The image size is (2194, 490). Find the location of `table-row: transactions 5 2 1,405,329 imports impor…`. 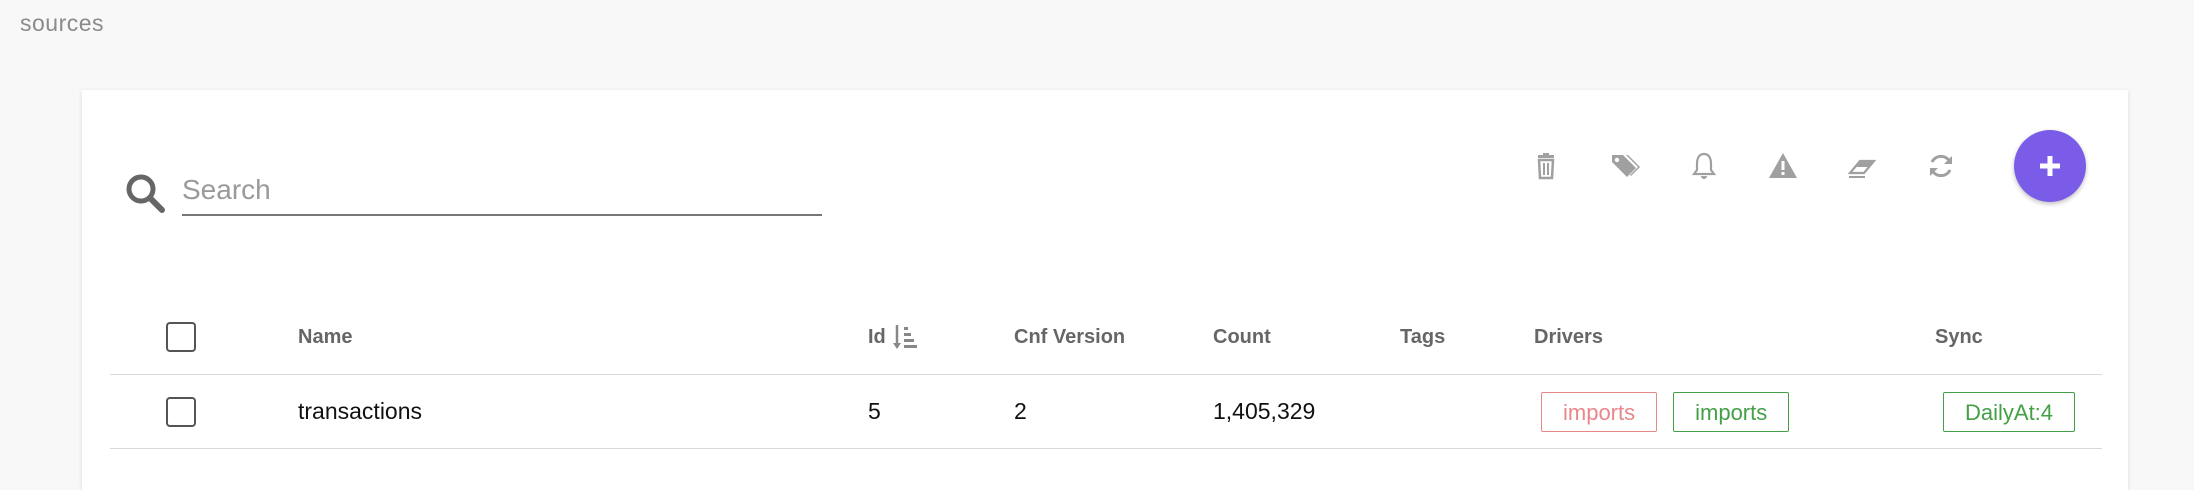

table-row: transactions 5 2 1,405,329 imports impor… is located at coordinates (1106, 412).